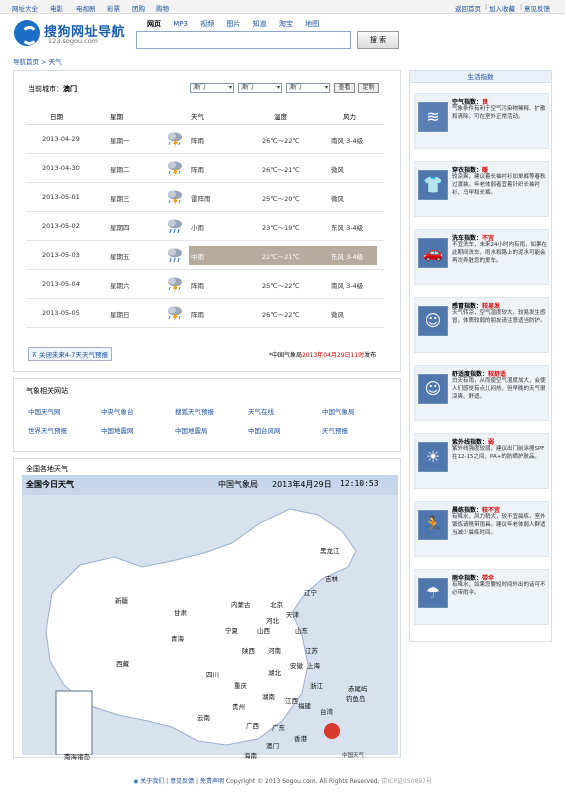  Describe the element at coordinates (260, 88) in the screenshot. I see `city-select: 澳门` at that location.